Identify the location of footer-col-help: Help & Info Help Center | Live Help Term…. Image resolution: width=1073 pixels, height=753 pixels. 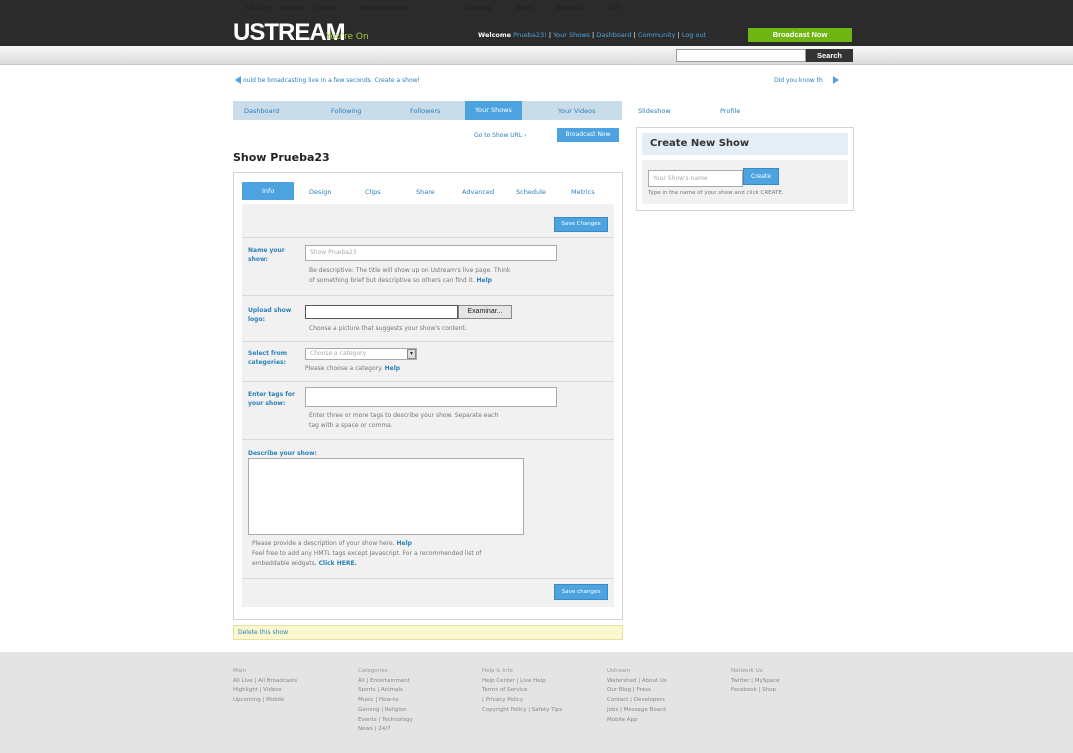
(522, 691).